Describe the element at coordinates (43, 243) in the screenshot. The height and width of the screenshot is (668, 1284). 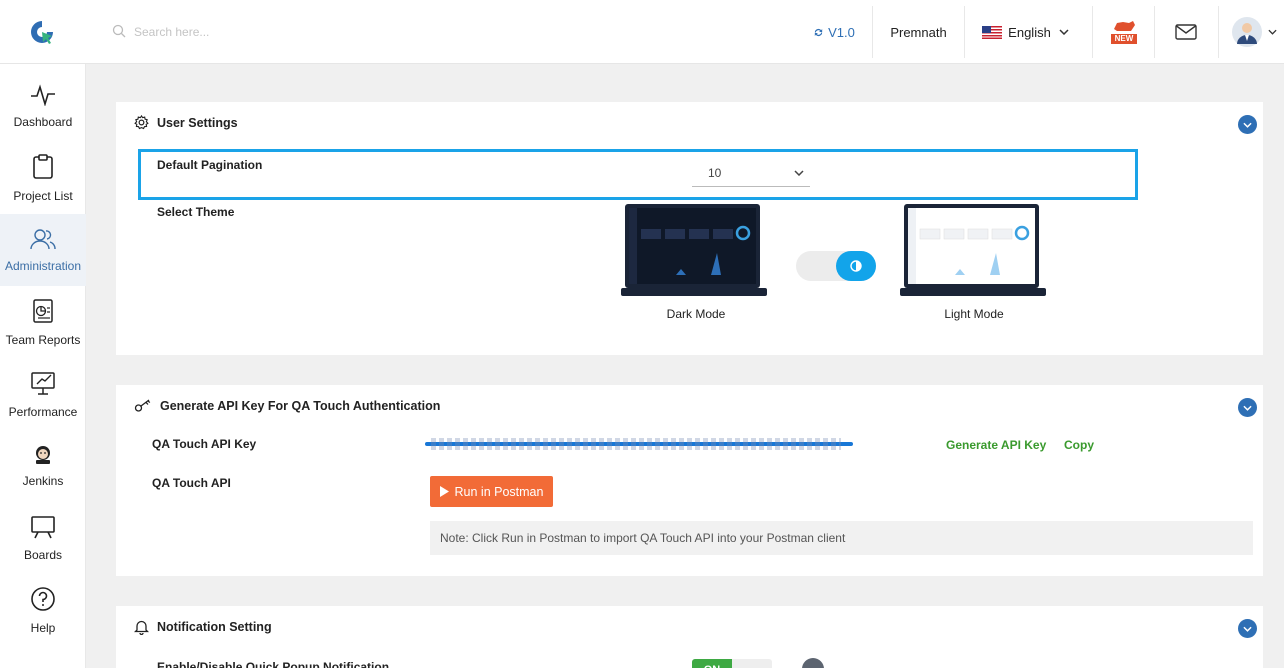
I see `users-icon` at that location.